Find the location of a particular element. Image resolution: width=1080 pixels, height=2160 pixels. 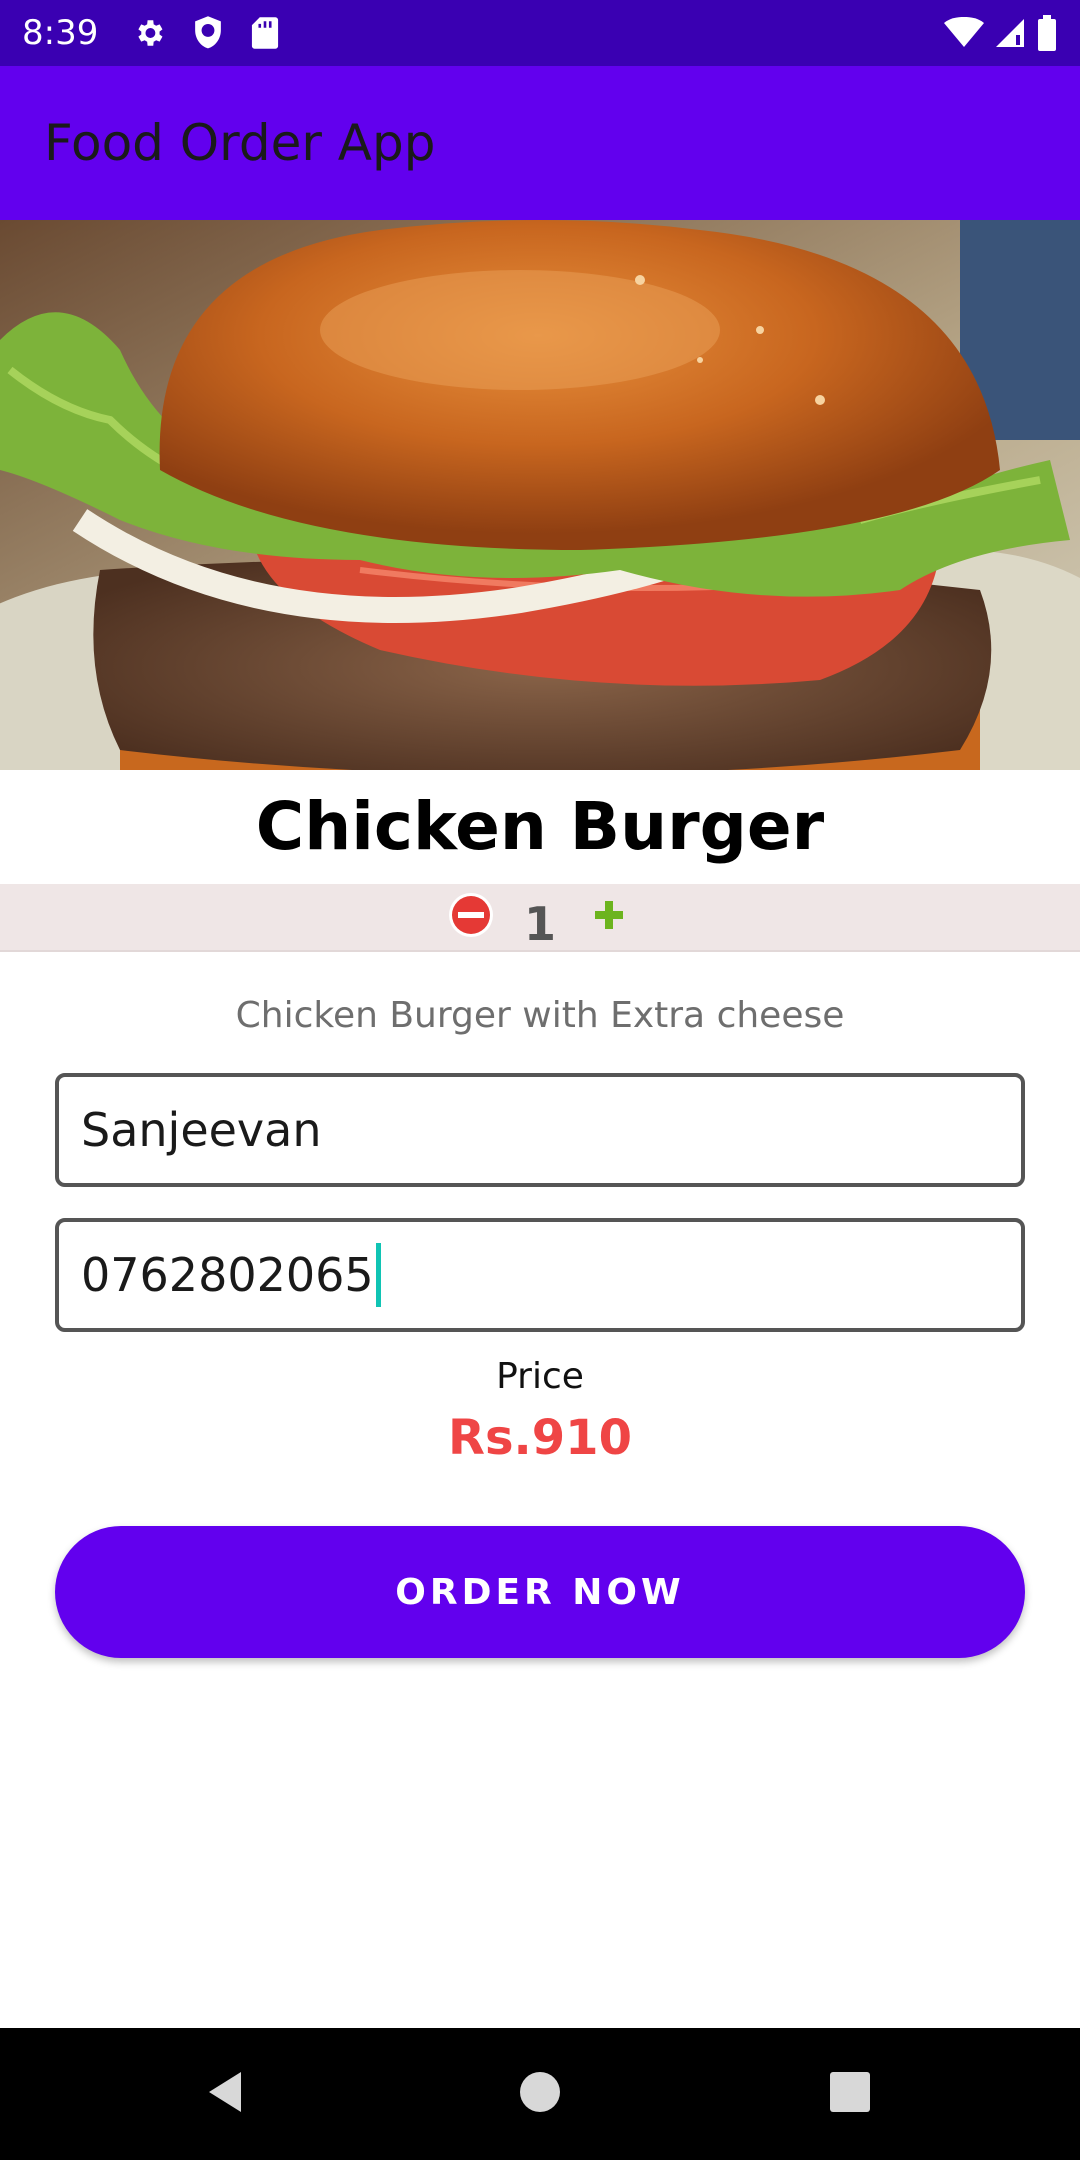

nav-back-button is located at coordinates (225, 2094).